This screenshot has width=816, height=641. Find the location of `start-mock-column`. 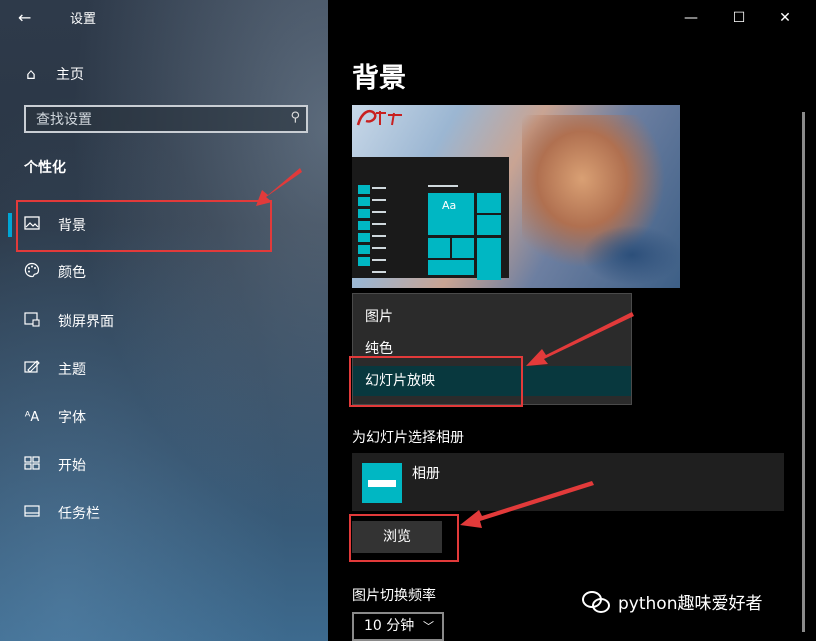

start-mock-column is located at coordinates (364, 229).